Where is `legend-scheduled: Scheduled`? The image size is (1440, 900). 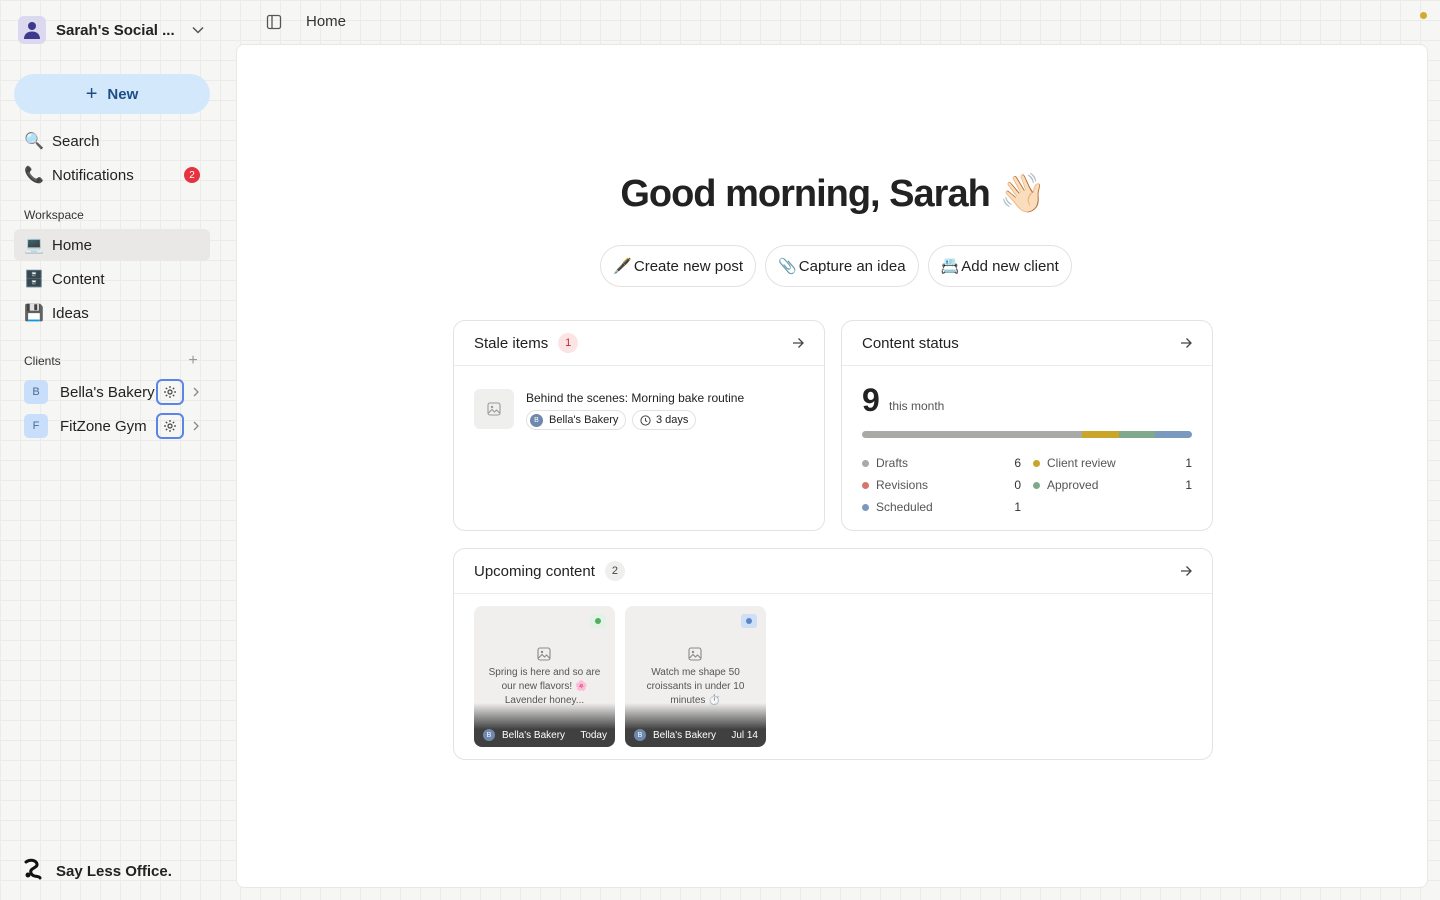
legend-scheduled: Scheduled is located at coordinates (897, 507).